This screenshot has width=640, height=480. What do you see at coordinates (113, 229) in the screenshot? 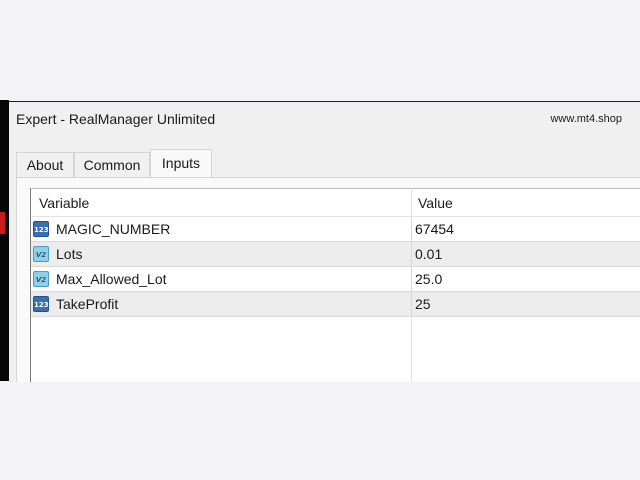
I see `variable-name: MAGIC_NUMBER` at bounding box center [113, 229].